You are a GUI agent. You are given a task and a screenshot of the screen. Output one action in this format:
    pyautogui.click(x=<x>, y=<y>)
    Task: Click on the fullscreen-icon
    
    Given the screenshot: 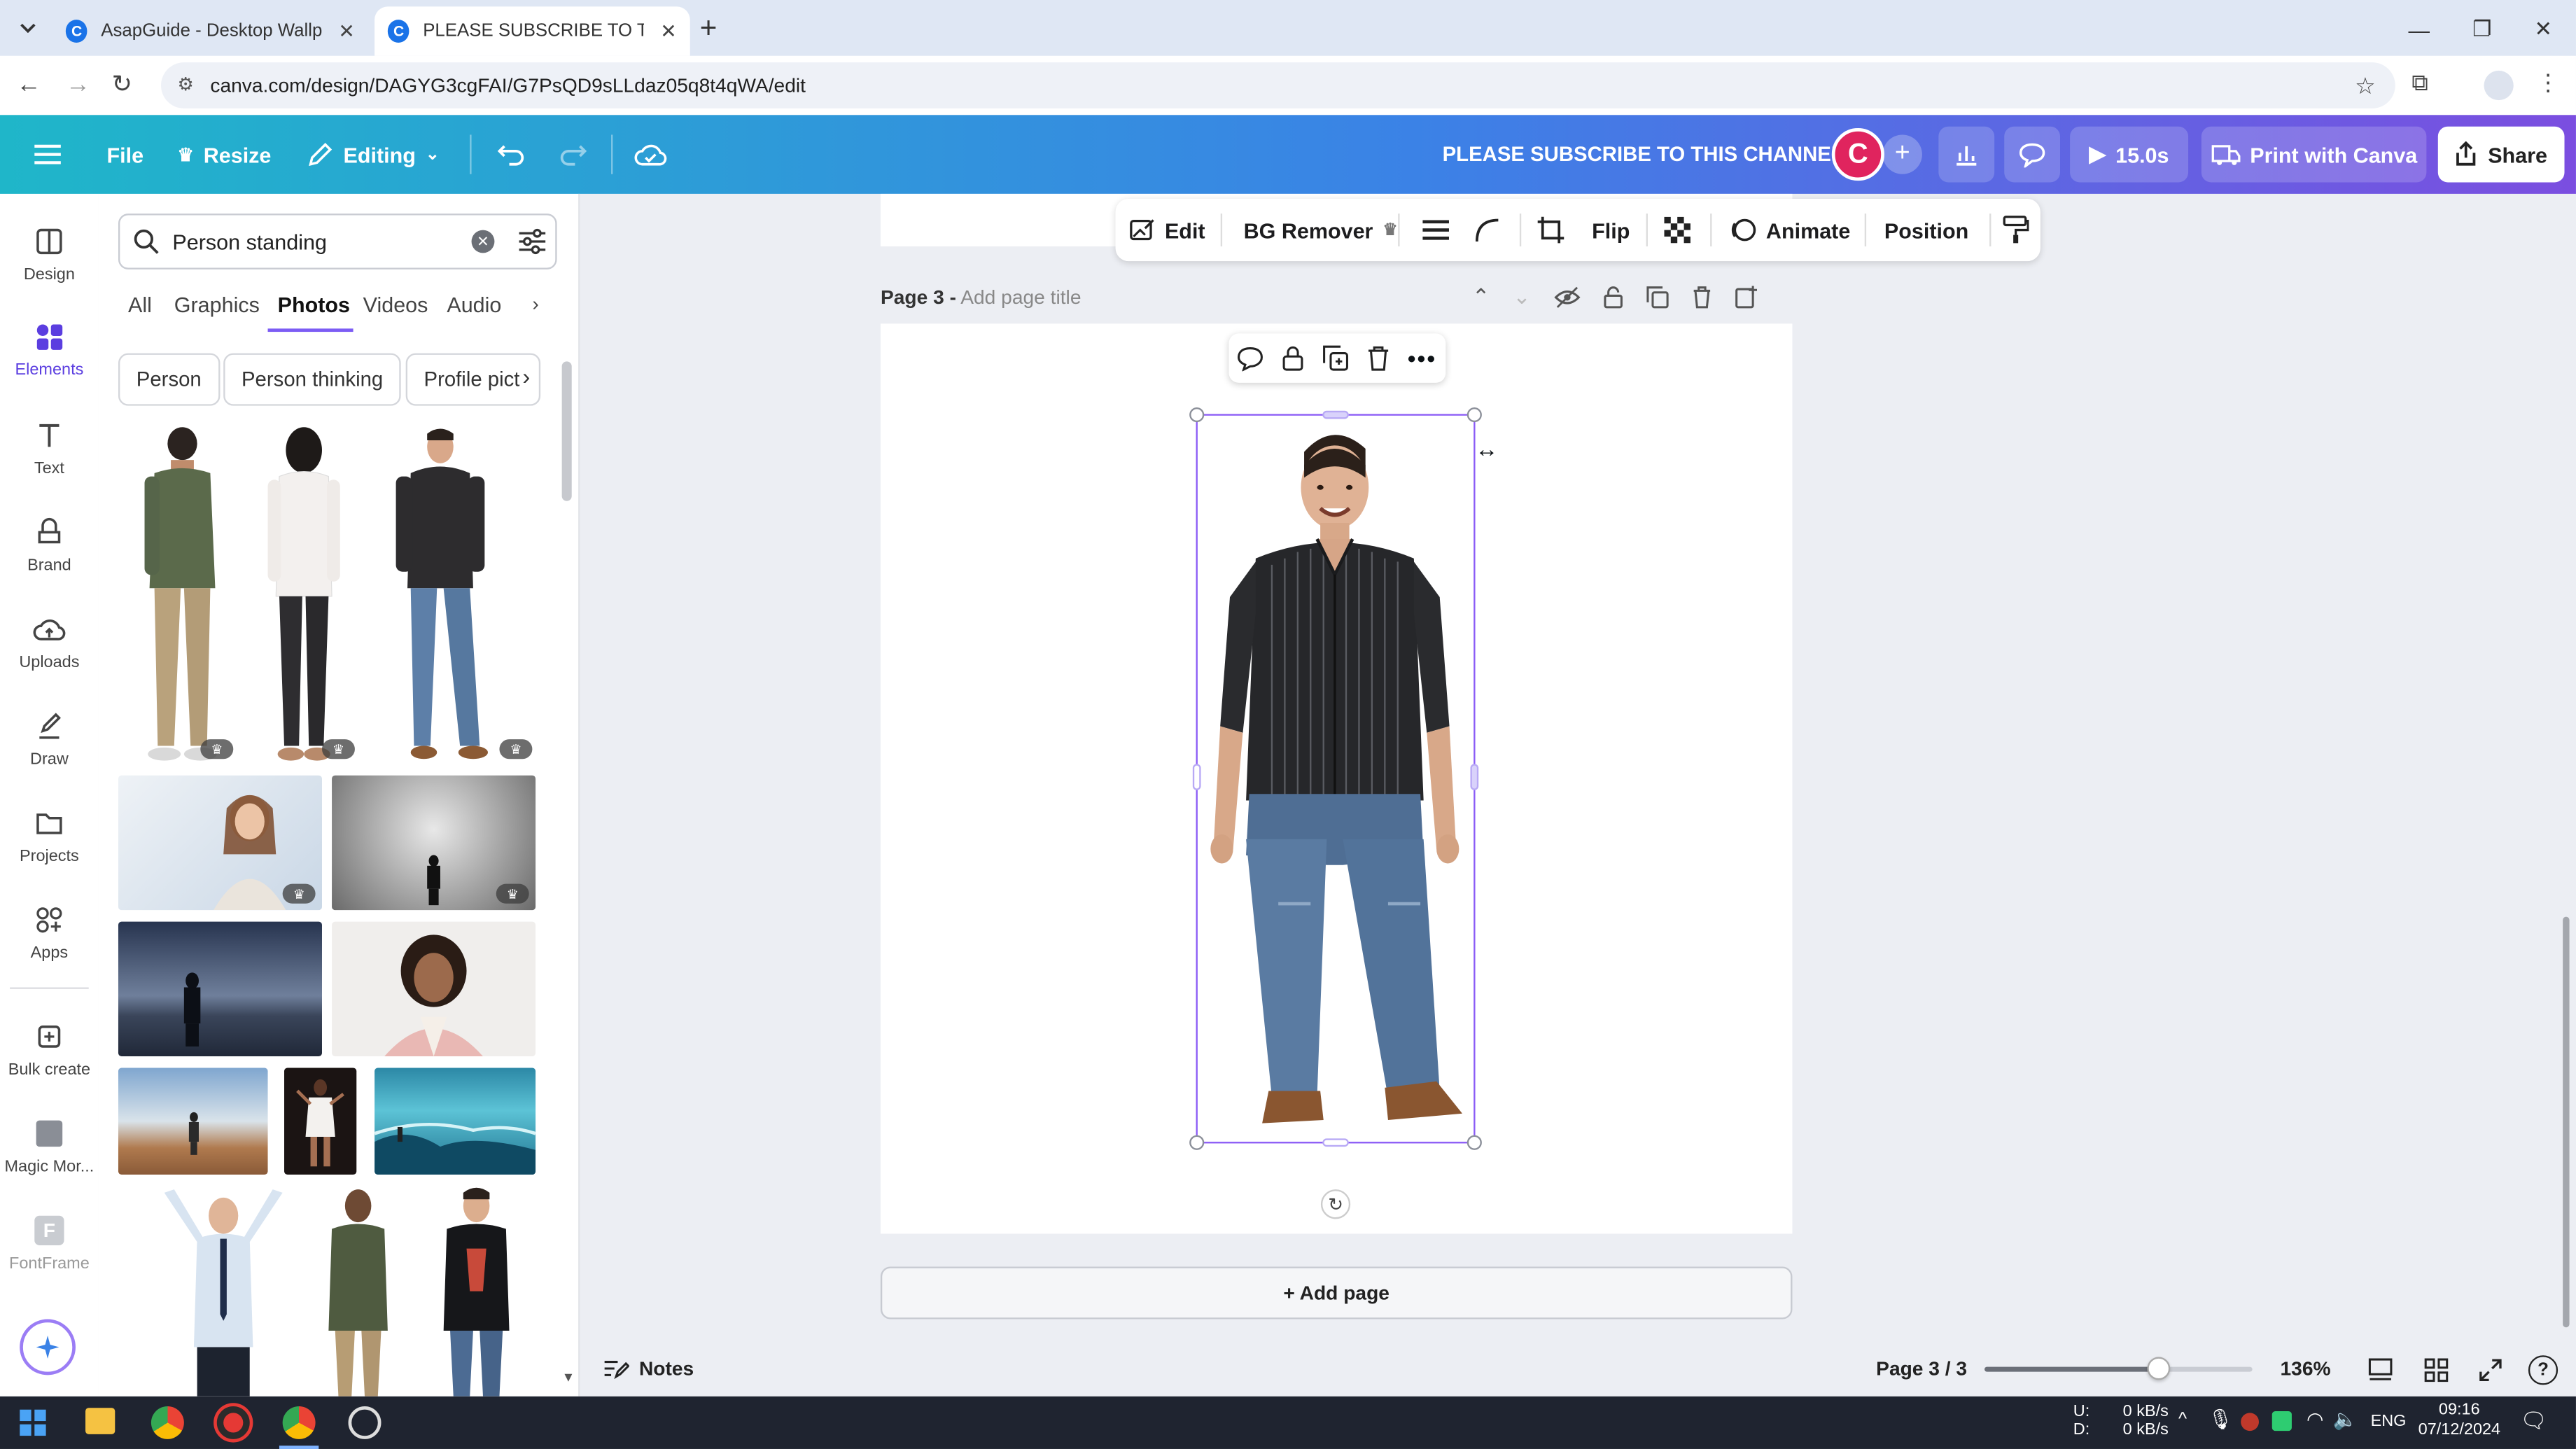 What is the action you would take?
    pyautogui.click(x=2490, y=1370)
    